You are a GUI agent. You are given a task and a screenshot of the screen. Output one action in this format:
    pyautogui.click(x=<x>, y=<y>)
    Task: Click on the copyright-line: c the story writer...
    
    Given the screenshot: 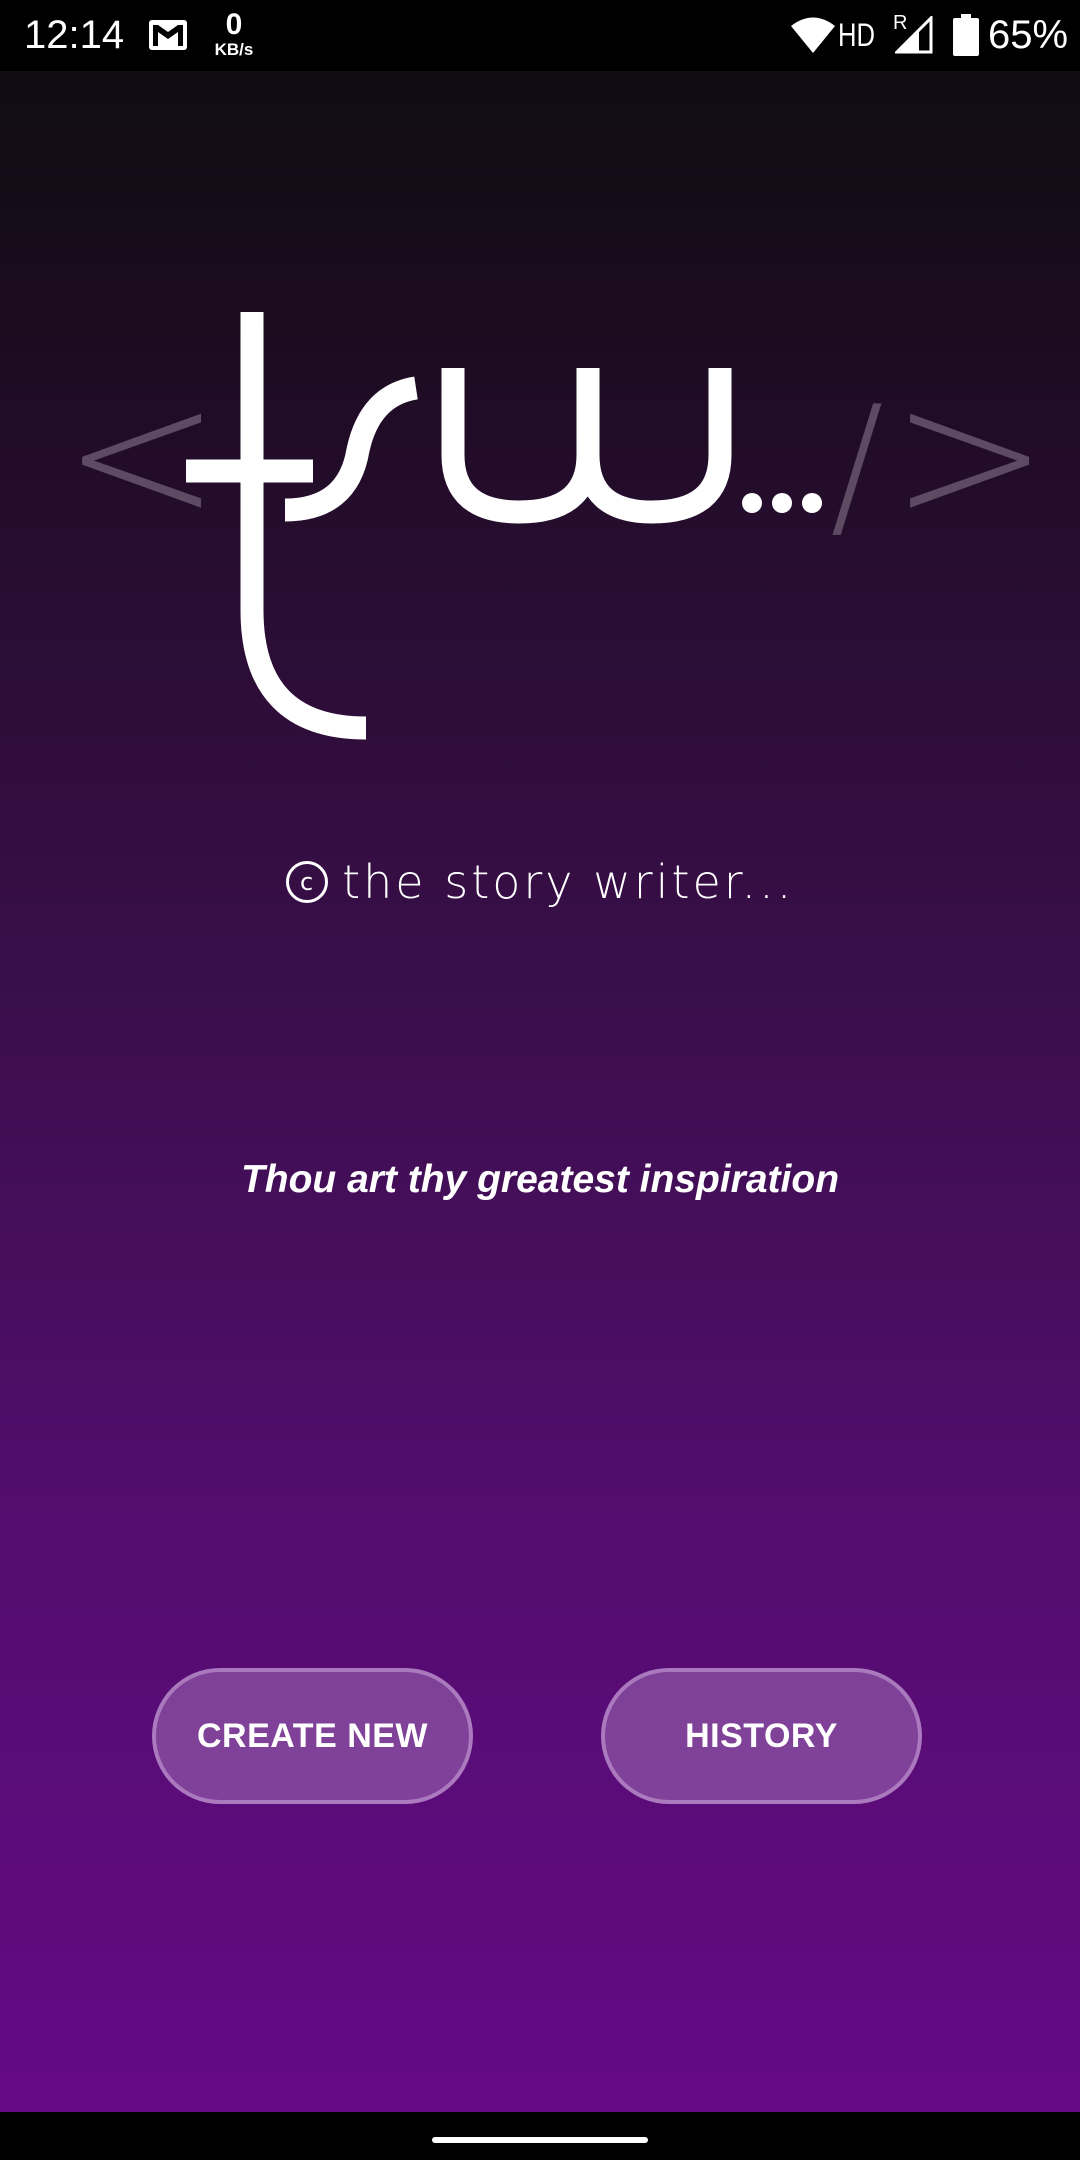 What is the action you would take?
    pyautogui.click(x=540, y=882)
    